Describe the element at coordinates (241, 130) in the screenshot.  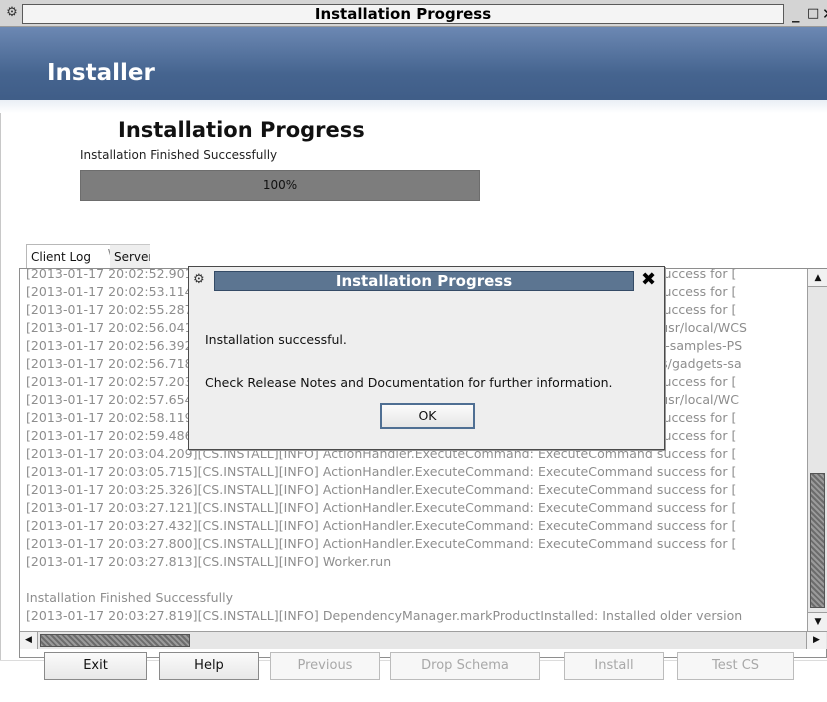
I see `page-title: Installation Progress` at that location.